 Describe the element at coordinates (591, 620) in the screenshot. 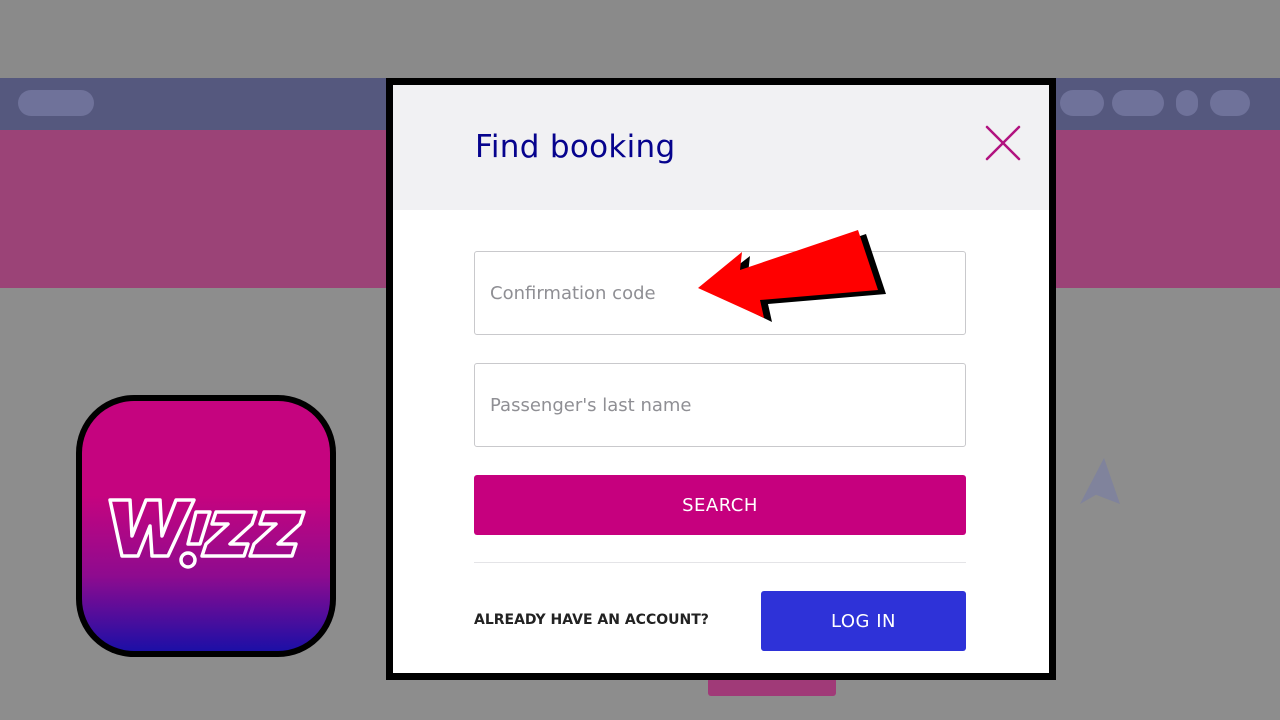

I see `account-prompt: ALREADY HAVE AN ACCOUNT?` at that location.